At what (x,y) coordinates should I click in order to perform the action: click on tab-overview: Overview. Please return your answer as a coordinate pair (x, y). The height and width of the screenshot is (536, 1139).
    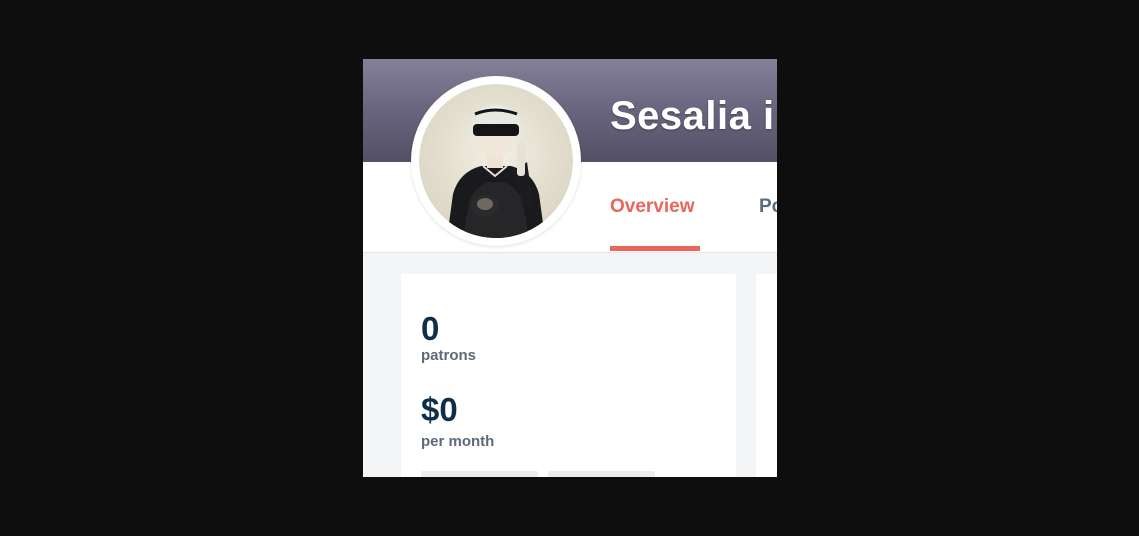
    Looking at the image, I should click on (652, 207).